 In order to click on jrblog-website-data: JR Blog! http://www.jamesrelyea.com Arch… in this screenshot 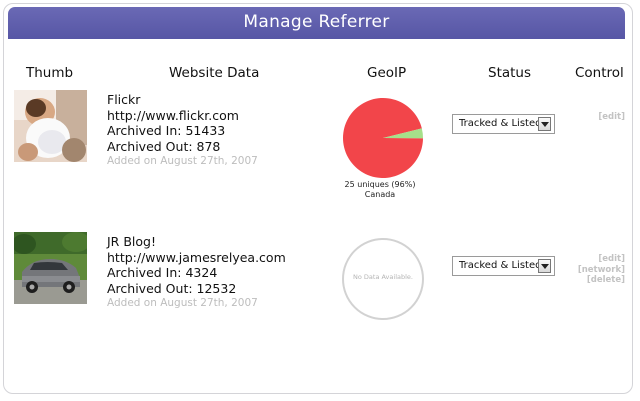, I will do `click(196, 273)`.